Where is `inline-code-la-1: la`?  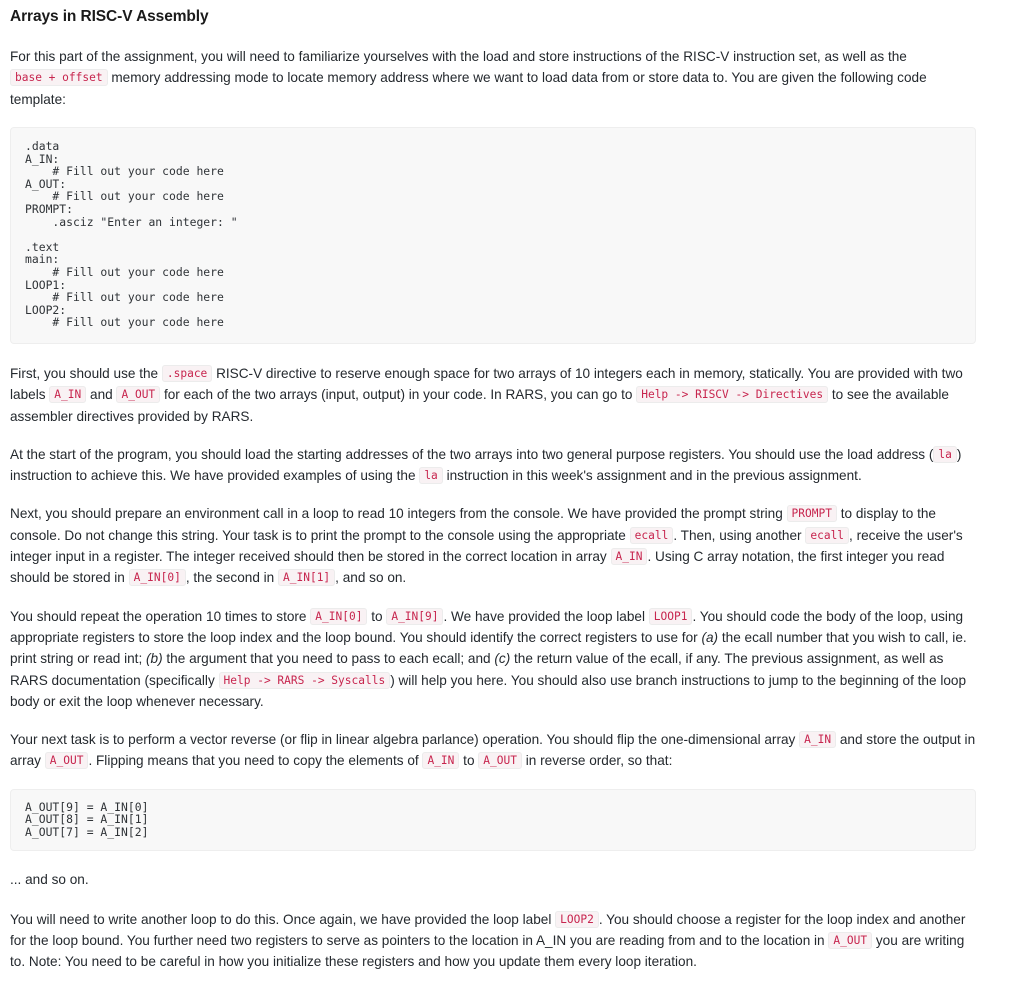 inline-code-la-1: la is located at coordinates (945, 454).